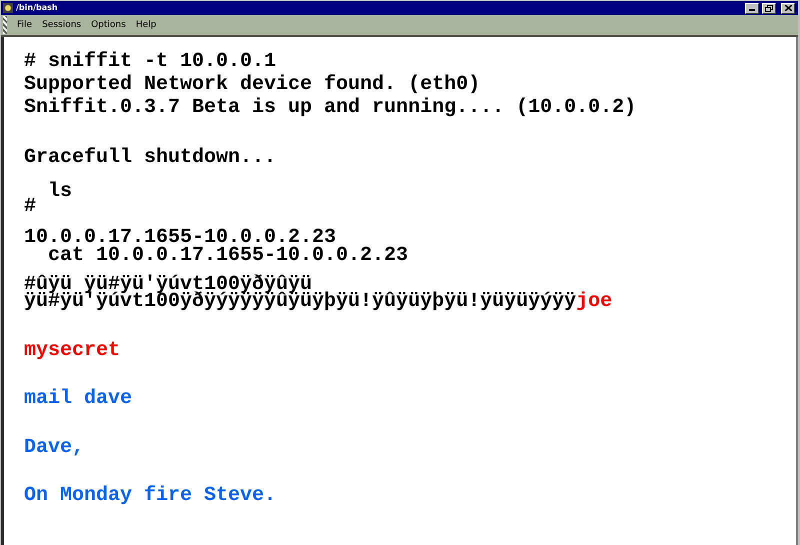 The image size is (800, 545). I want to click on menu-item: Options, so click(107, 25).